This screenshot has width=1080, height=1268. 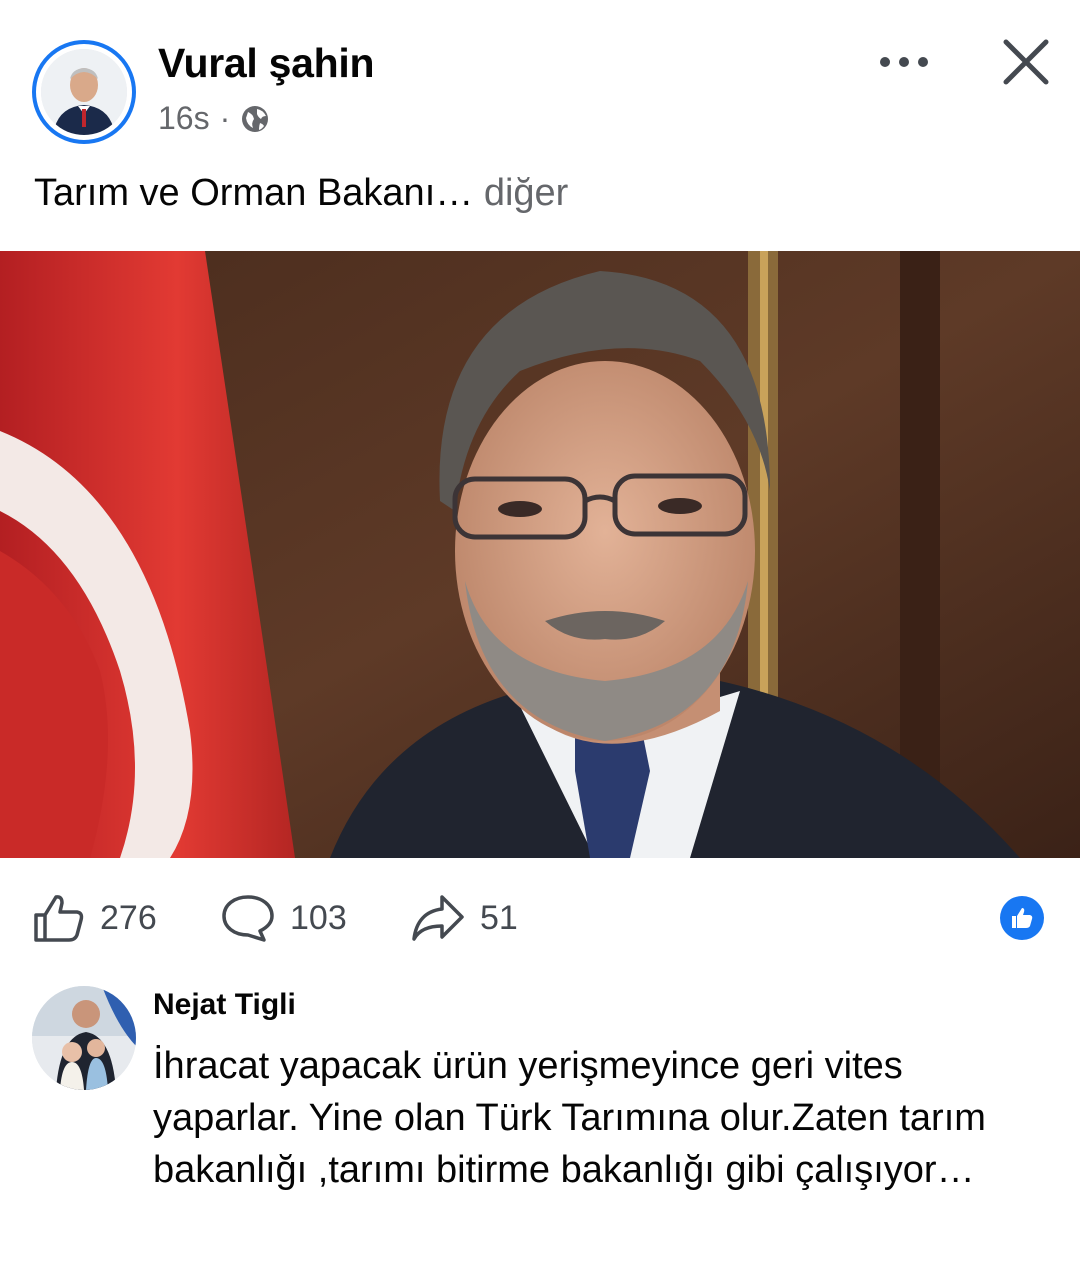 I want to click on reaction-like-badge, so click(x=1022, y=918).